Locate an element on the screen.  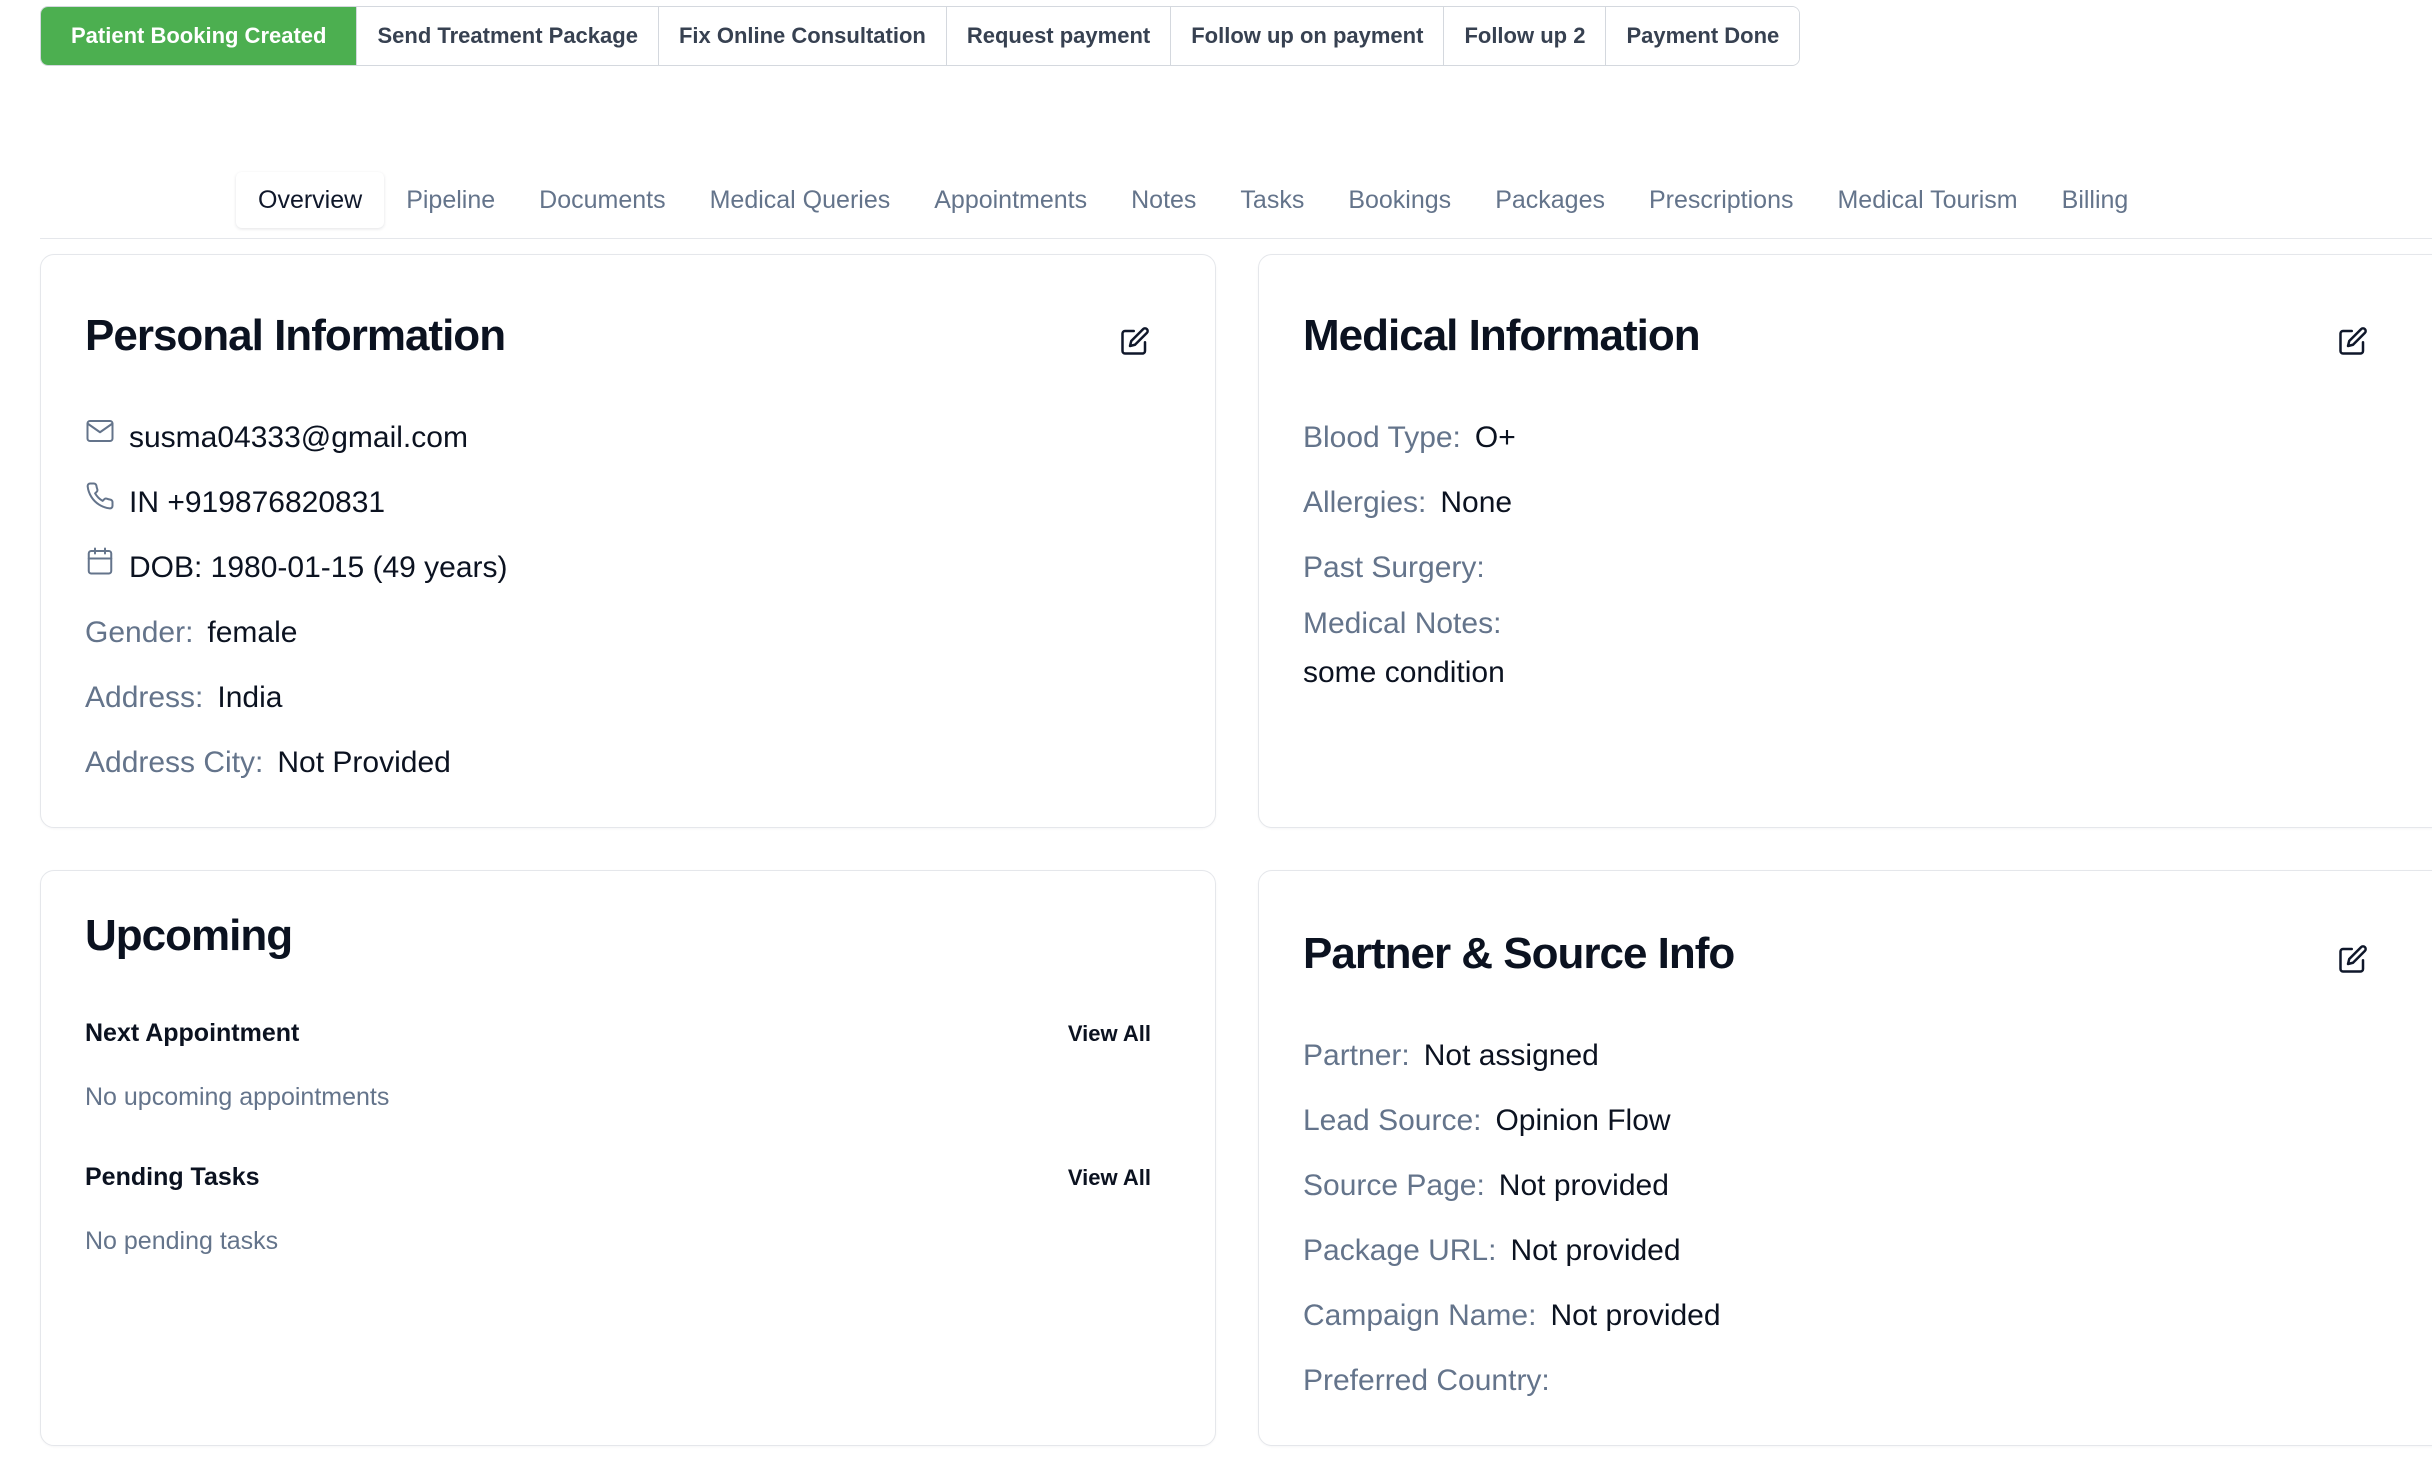
no-appointments-text: No upcoming appointments is located at coordinates (237, 1097).